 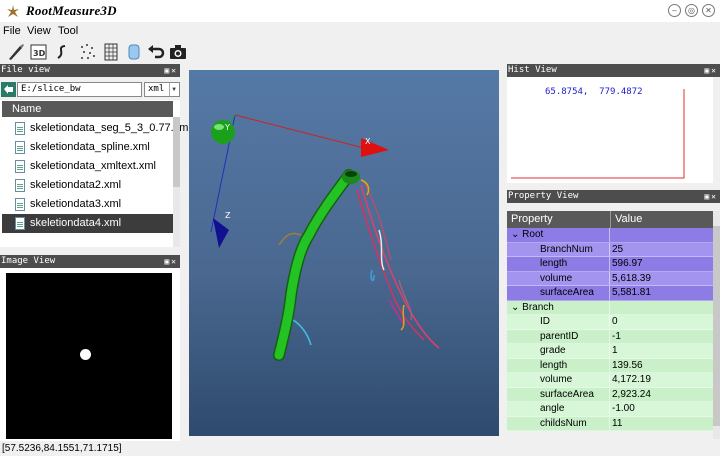 What do you see at coordinates (228, 215) in the screenshot?
I see `axis-label-z: Z` at bounding box center [228, 215].